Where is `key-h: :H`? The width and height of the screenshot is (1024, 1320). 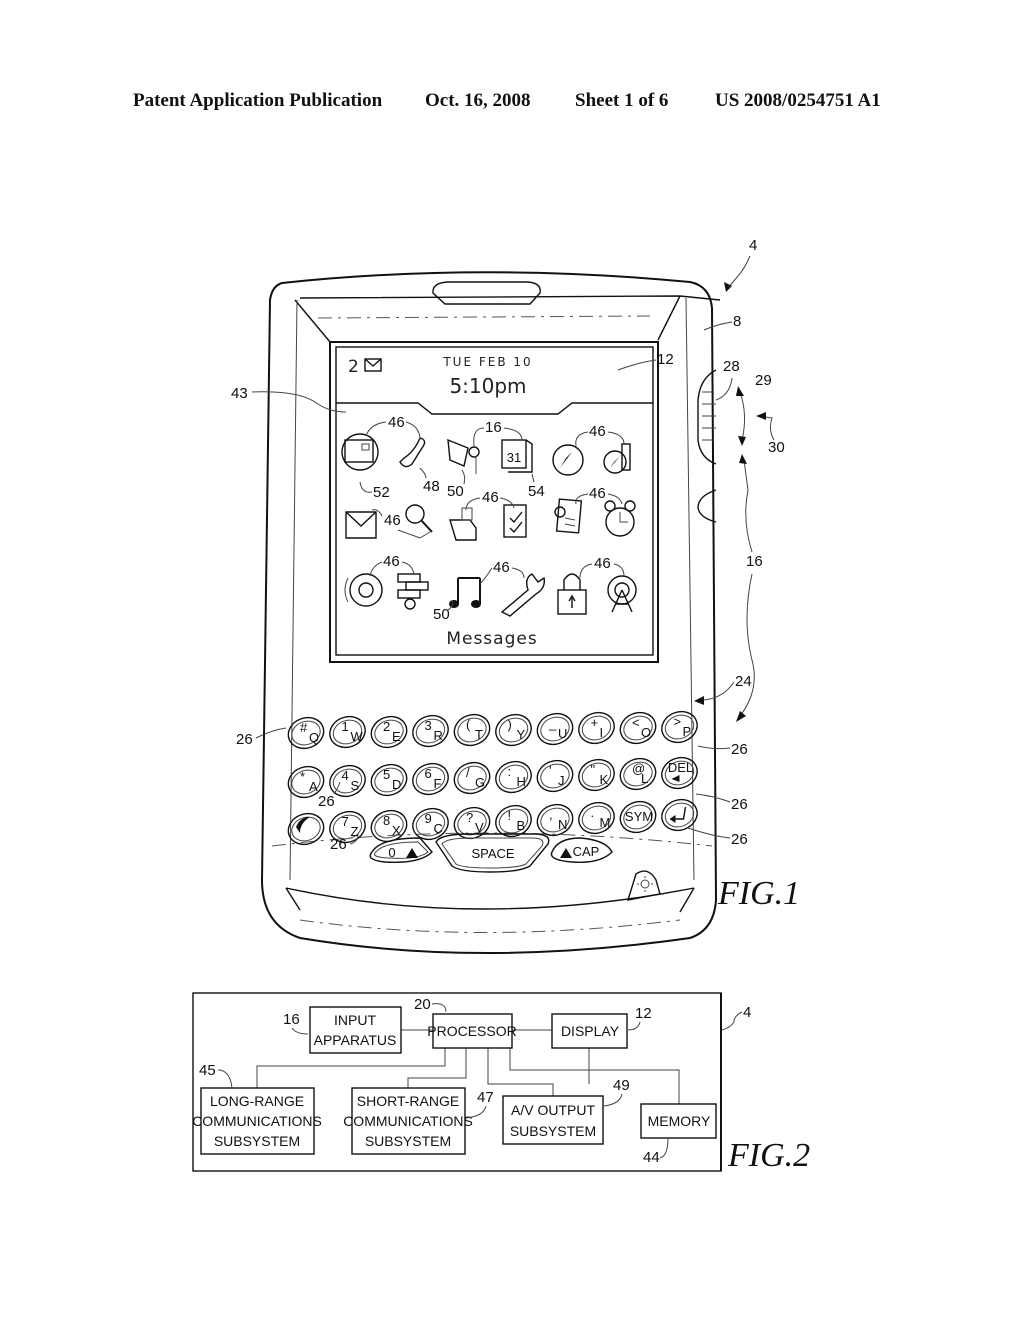 key-h: :H is located at coordinates (513, 777).